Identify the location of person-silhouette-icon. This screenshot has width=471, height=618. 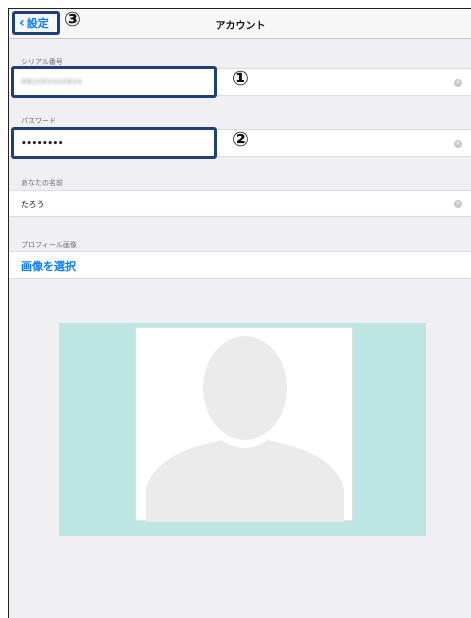
(245, 429).